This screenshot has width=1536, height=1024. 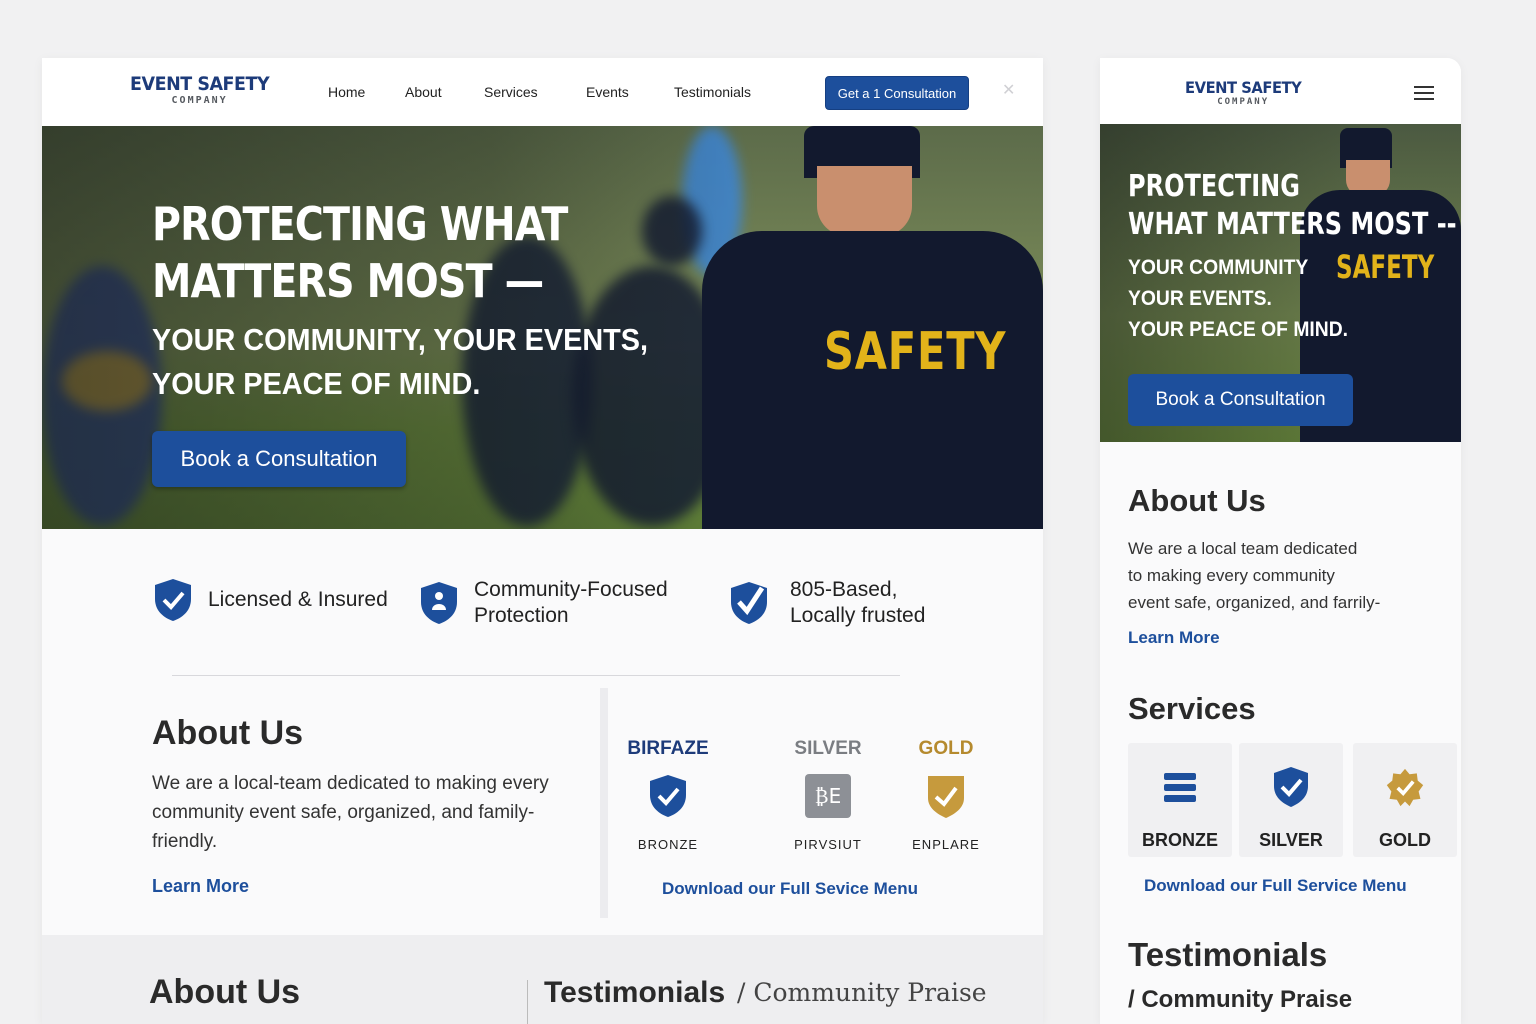 I want to click on download-menu-link: Download our Full Service Menu, so click(x=1275, y=886).